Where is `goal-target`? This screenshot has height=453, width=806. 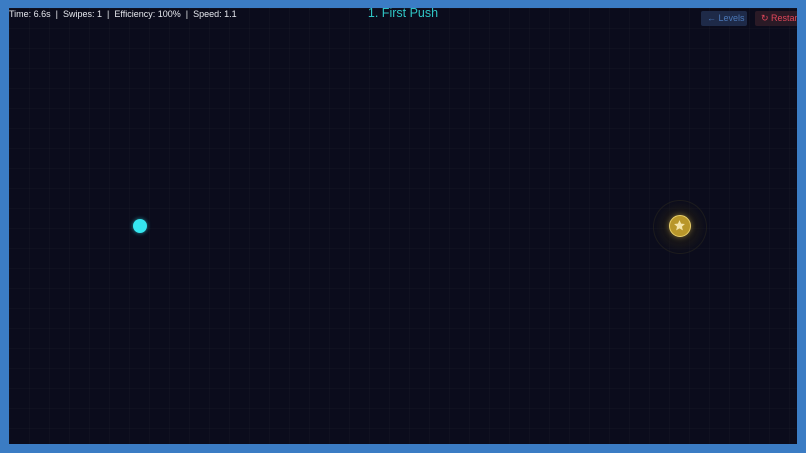 goal-target is located at coordinates (680, 226).